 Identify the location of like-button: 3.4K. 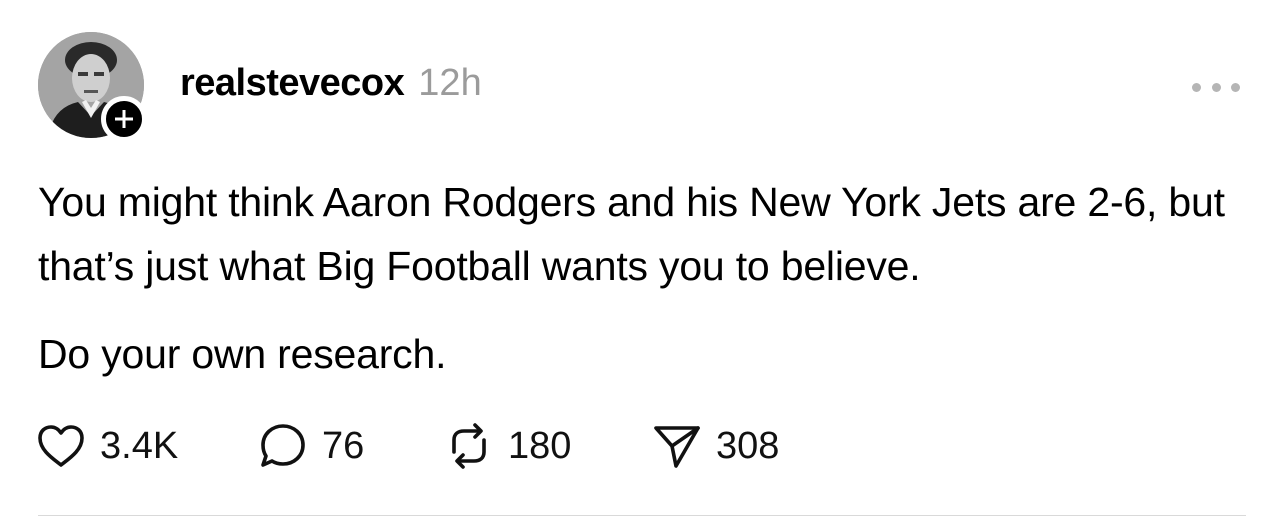
(147, 446).